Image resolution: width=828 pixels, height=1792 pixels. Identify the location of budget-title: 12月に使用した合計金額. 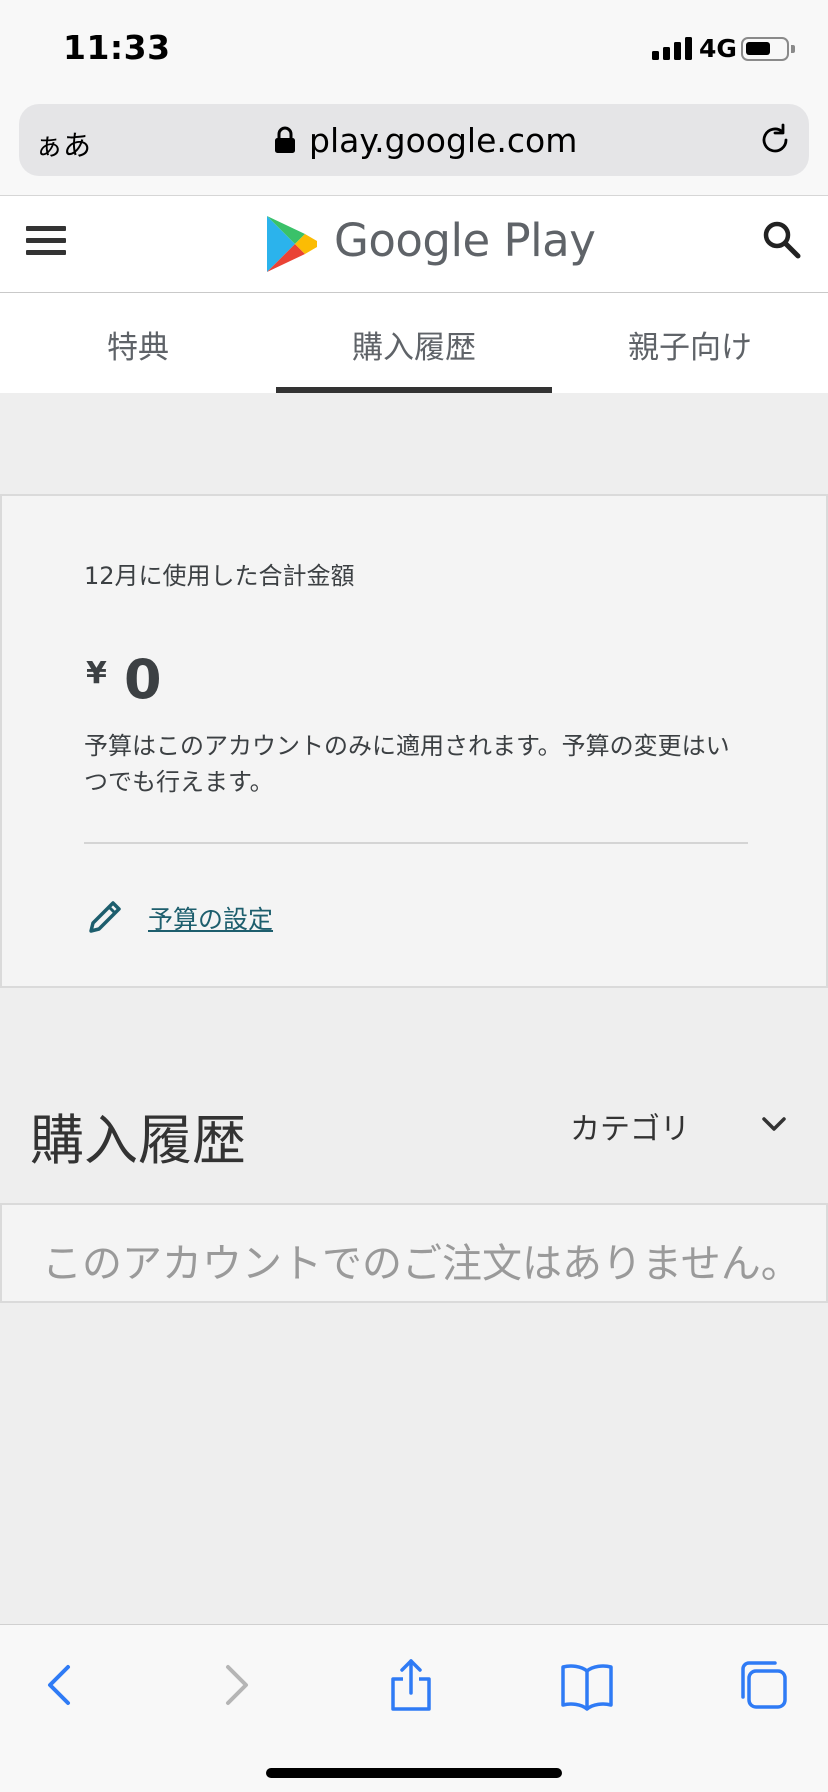
(219, 576).